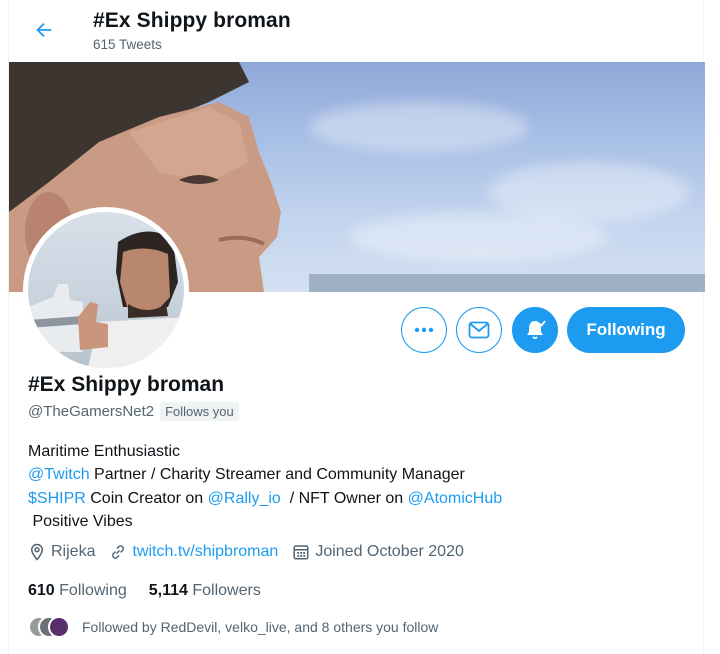 The width and height of the screenshot is (720, 654). I want to click on twitch-mention-link: @Twitch, so click(59, 474).